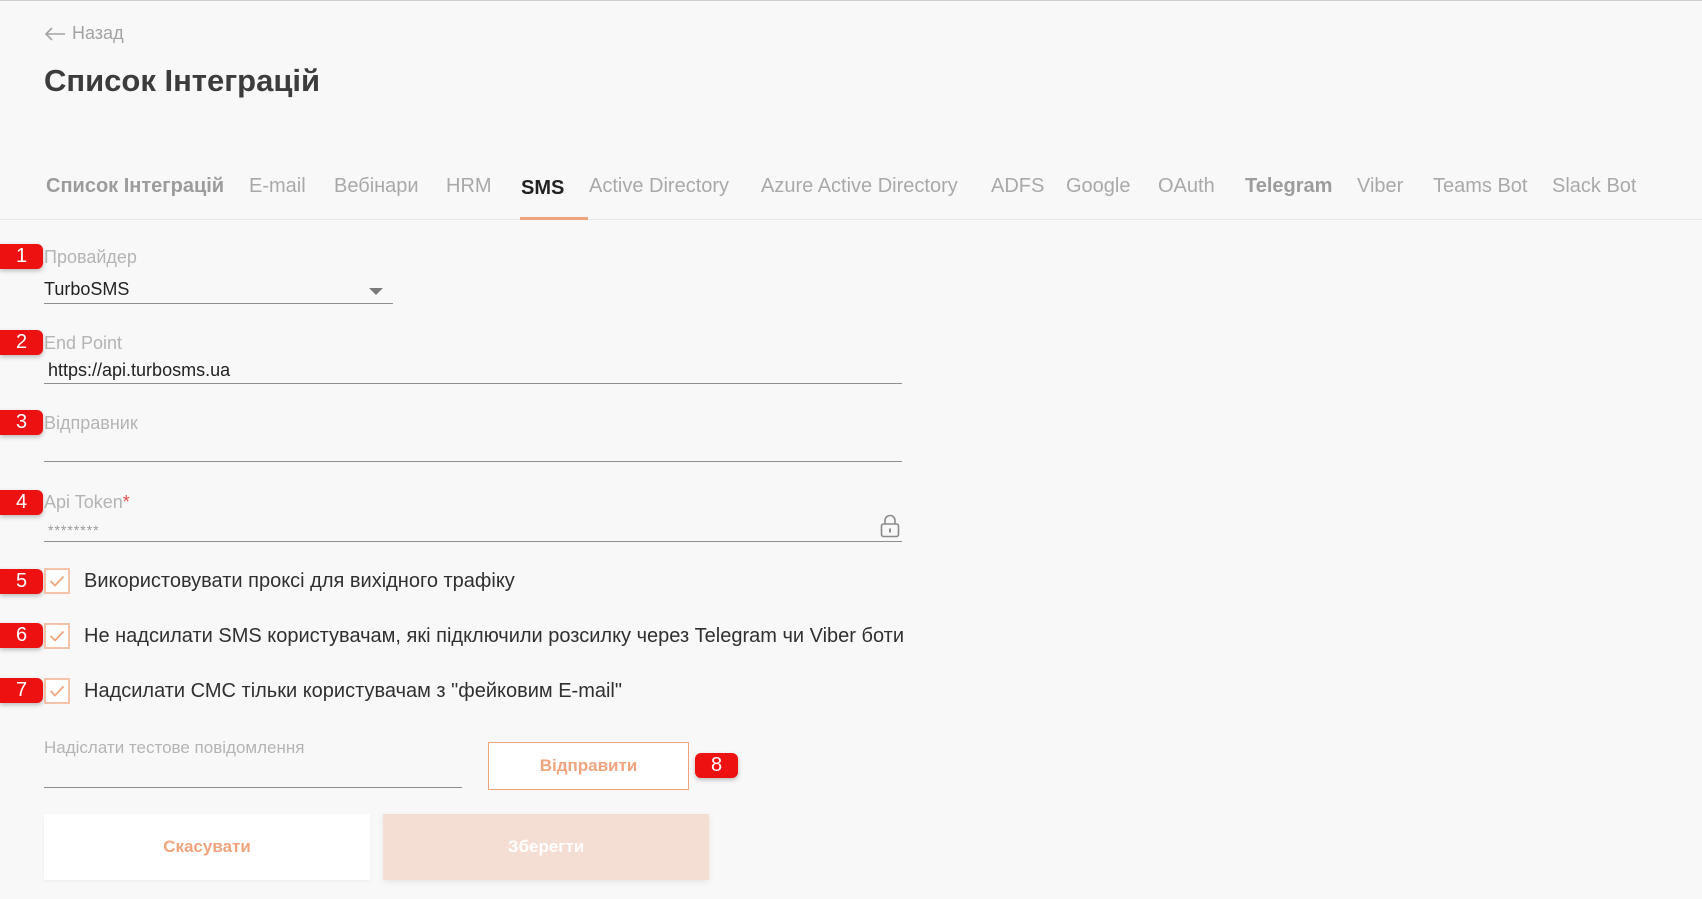 The width and height of the screenshot is (1702, 899). I want to click on annotation-badge-6: 6, so click(21, 635).